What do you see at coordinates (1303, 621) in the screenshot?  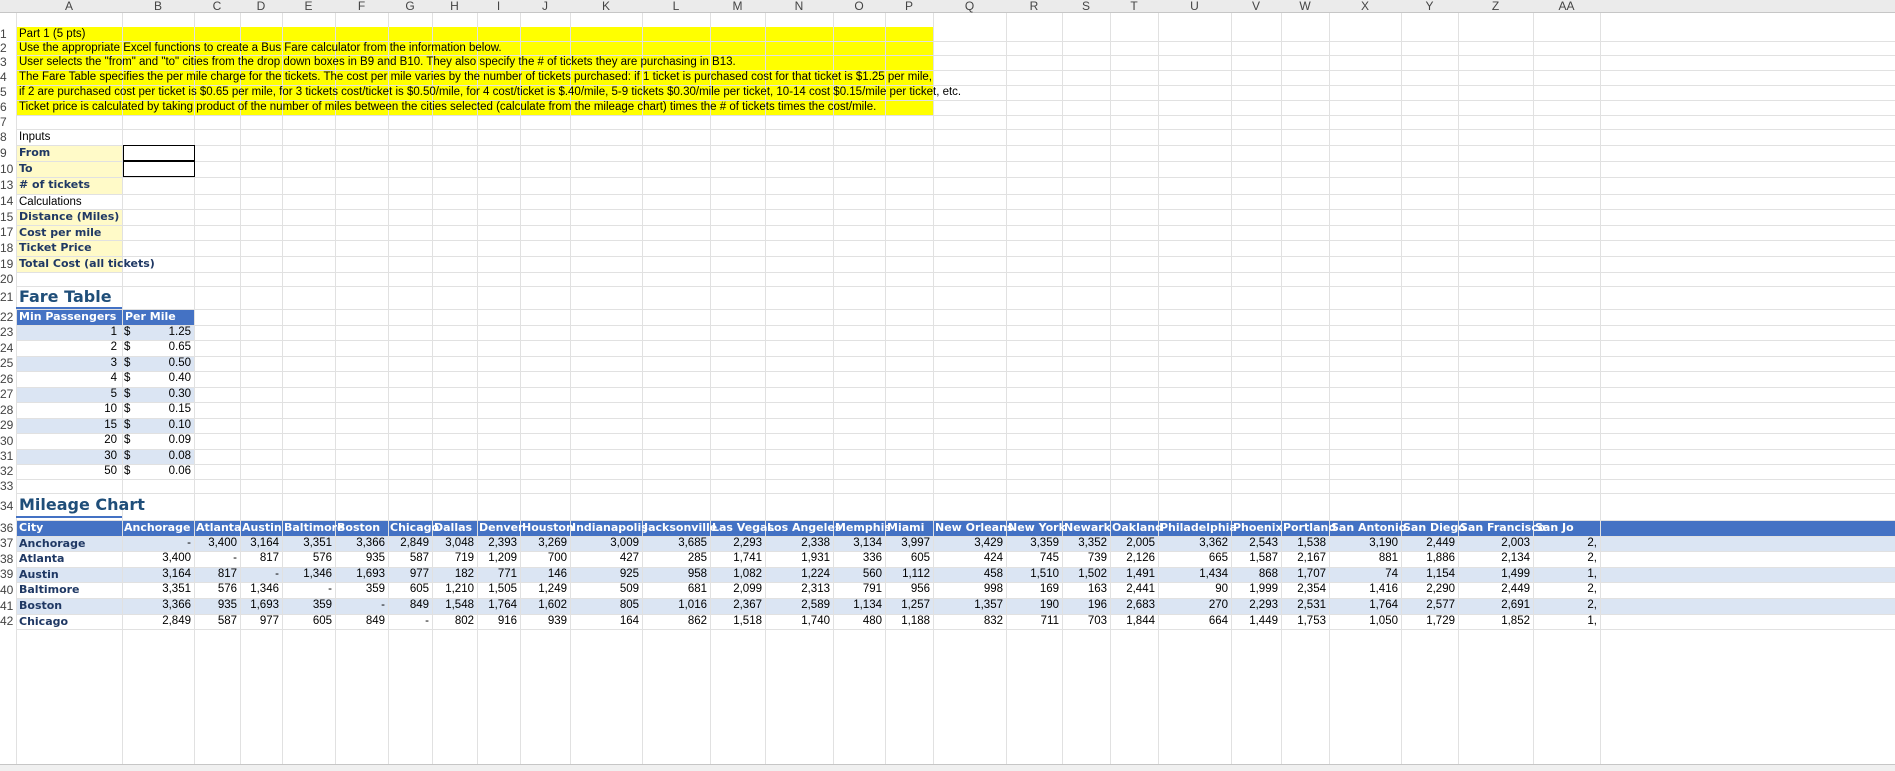 I see `mileage-cell: 1,753` at bounding box center [1303, 621].